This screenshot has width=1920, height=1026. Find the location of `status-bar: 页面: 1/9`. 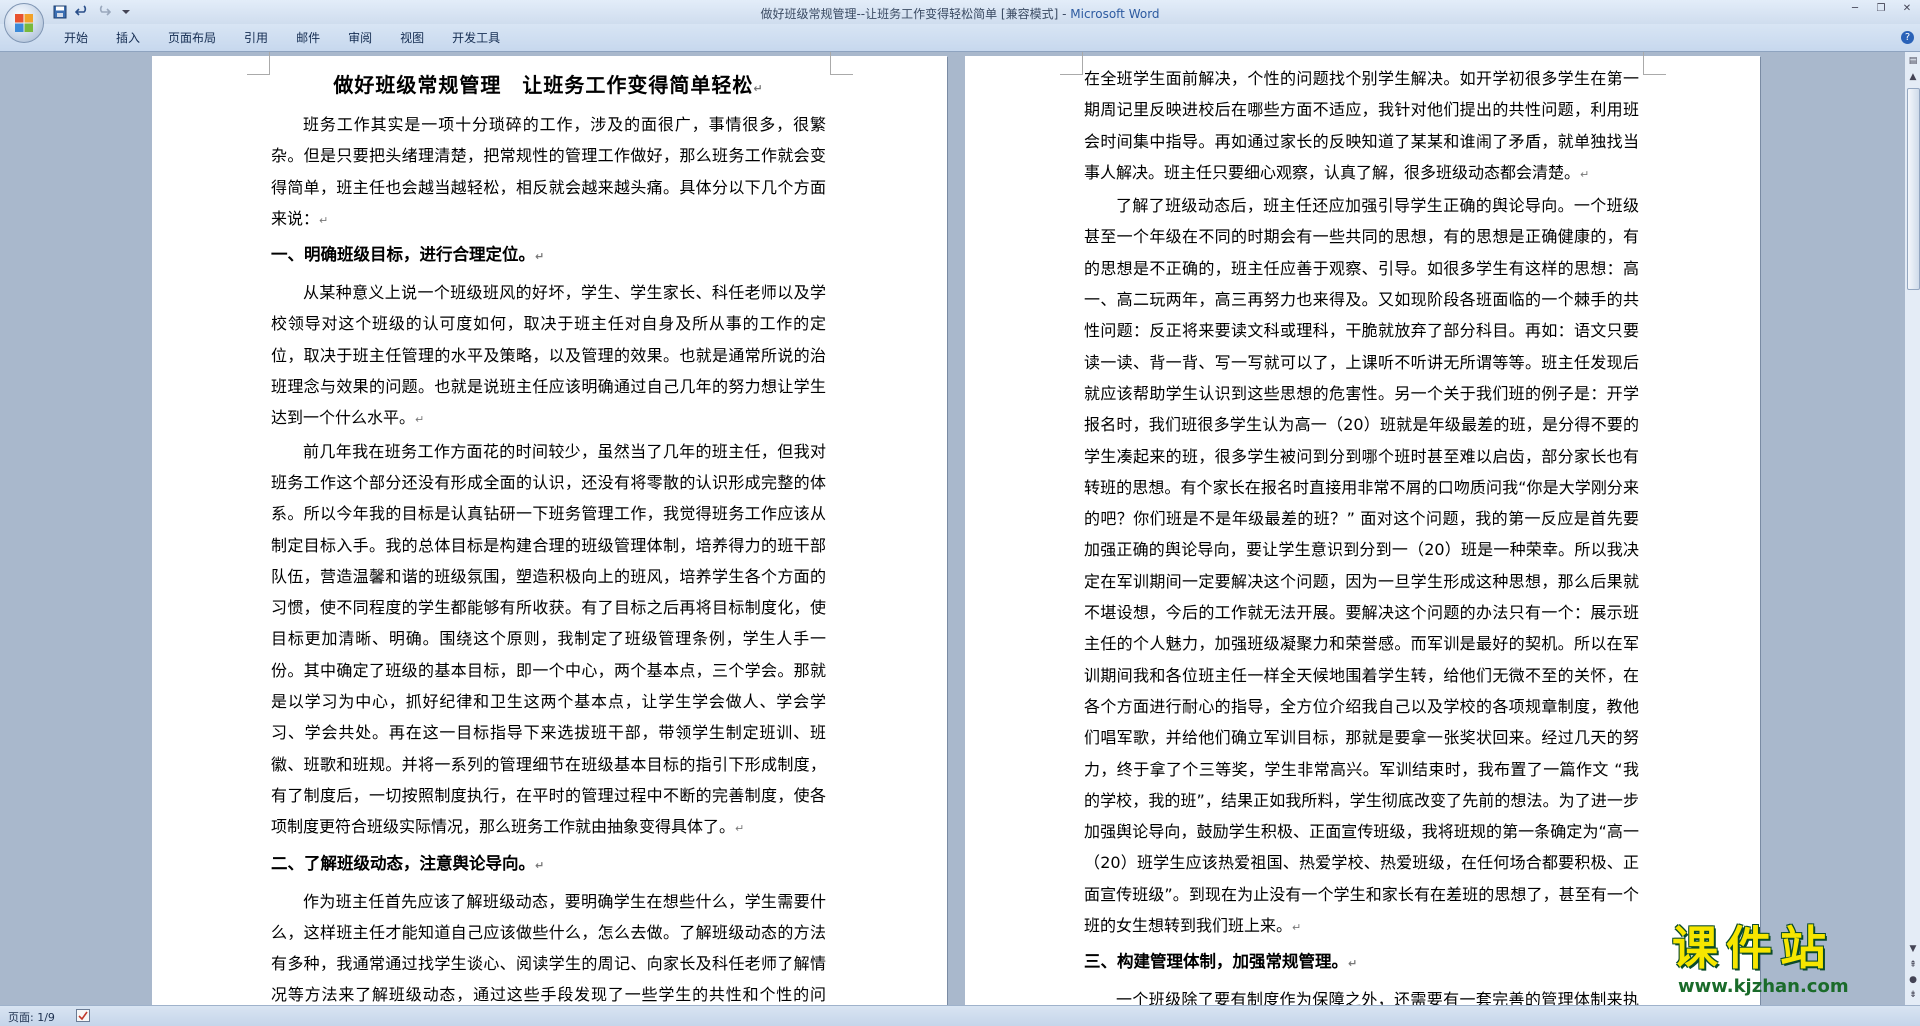

status-bar: 页面: 1/9 is located at coordinates (960, 1015).